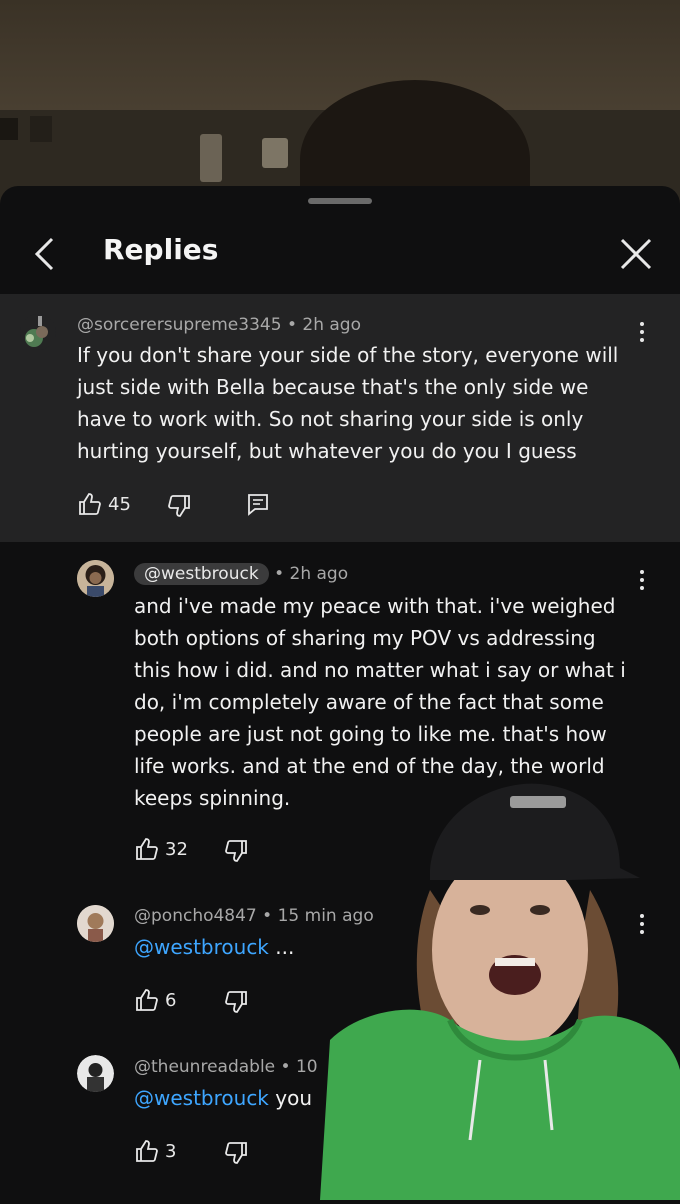 Image resolution: width=680 pixels, height=1204 pixels. I want to click on comment-author: @poncho4847, so click(195, 916).